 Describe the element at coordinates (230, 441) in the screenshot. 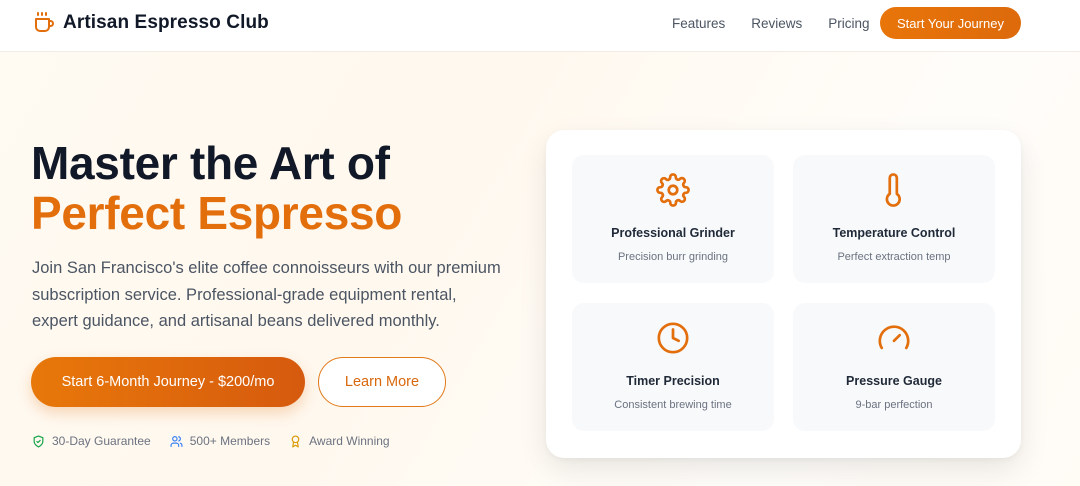

I see `trust-members-label: 500+ Members` at that location.